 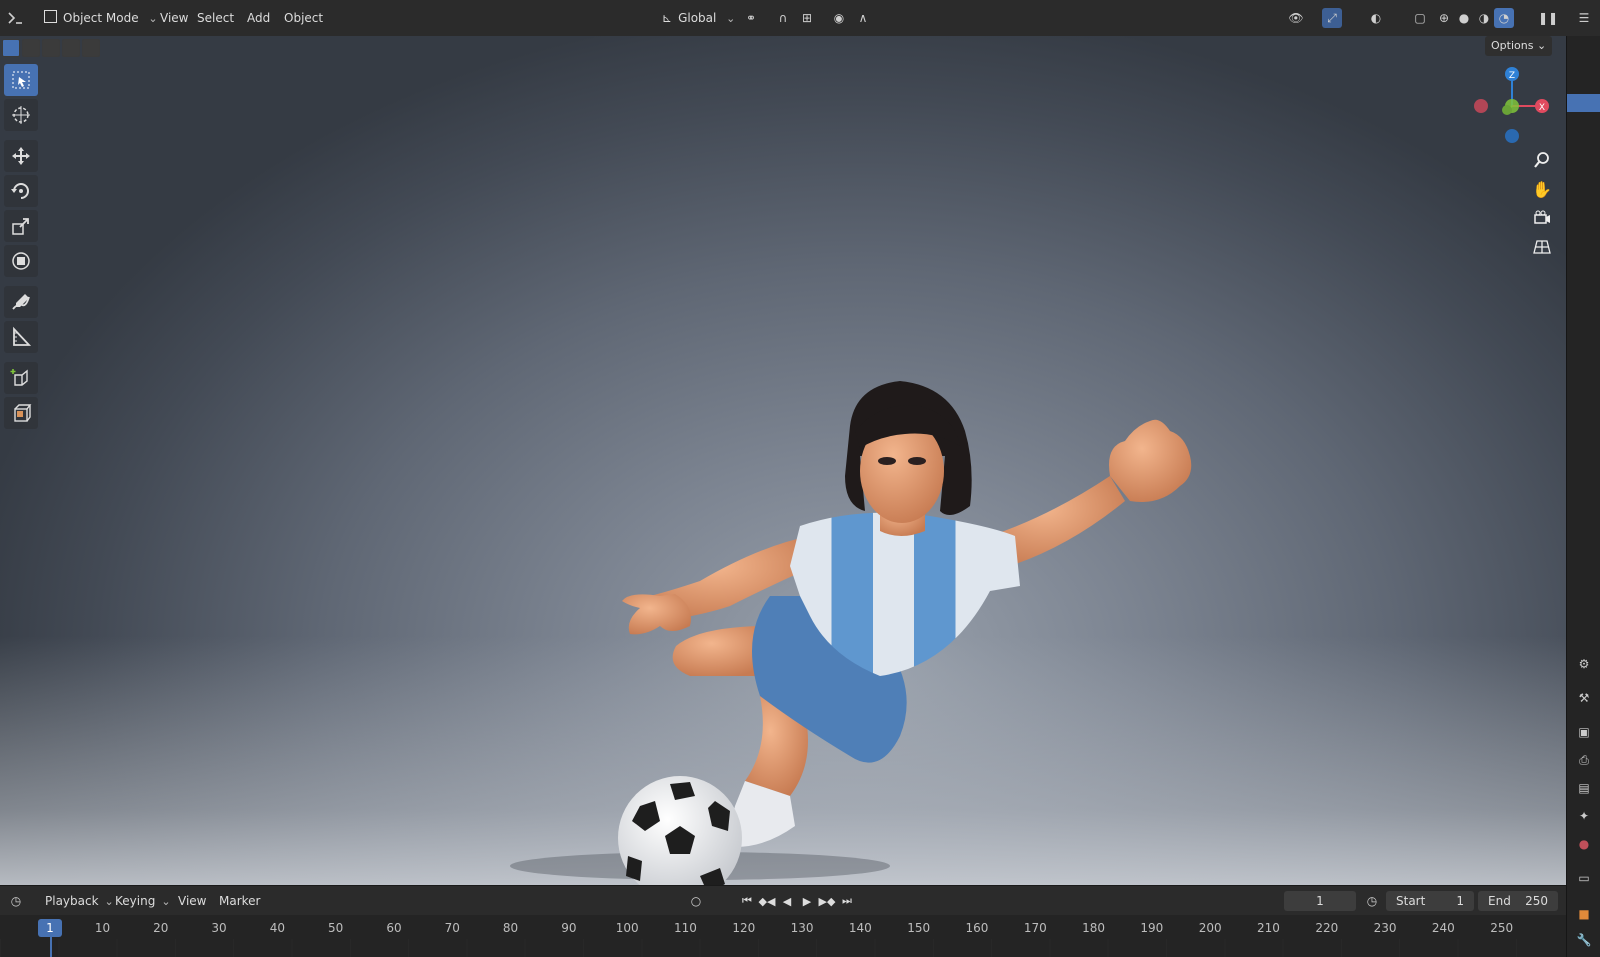 What do you see at coordinates (1518, 901) in the screenshot?
I see `end-frame-field: End 250` at bounding box center [1518, 901].